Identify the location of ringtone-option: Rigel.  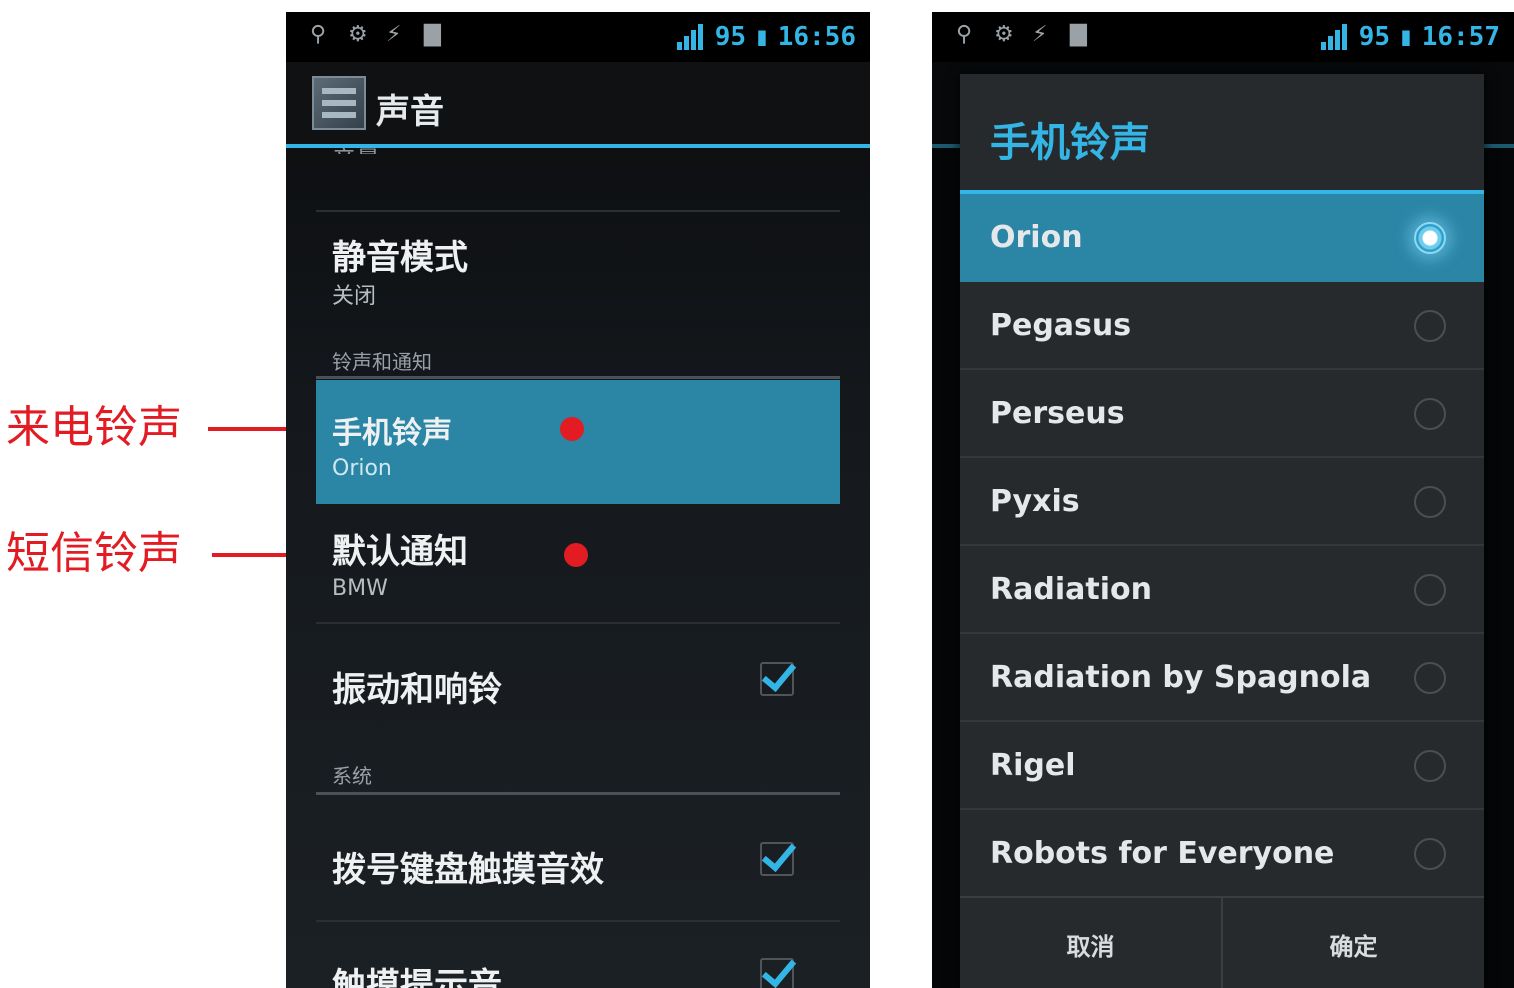
(1222, 766).